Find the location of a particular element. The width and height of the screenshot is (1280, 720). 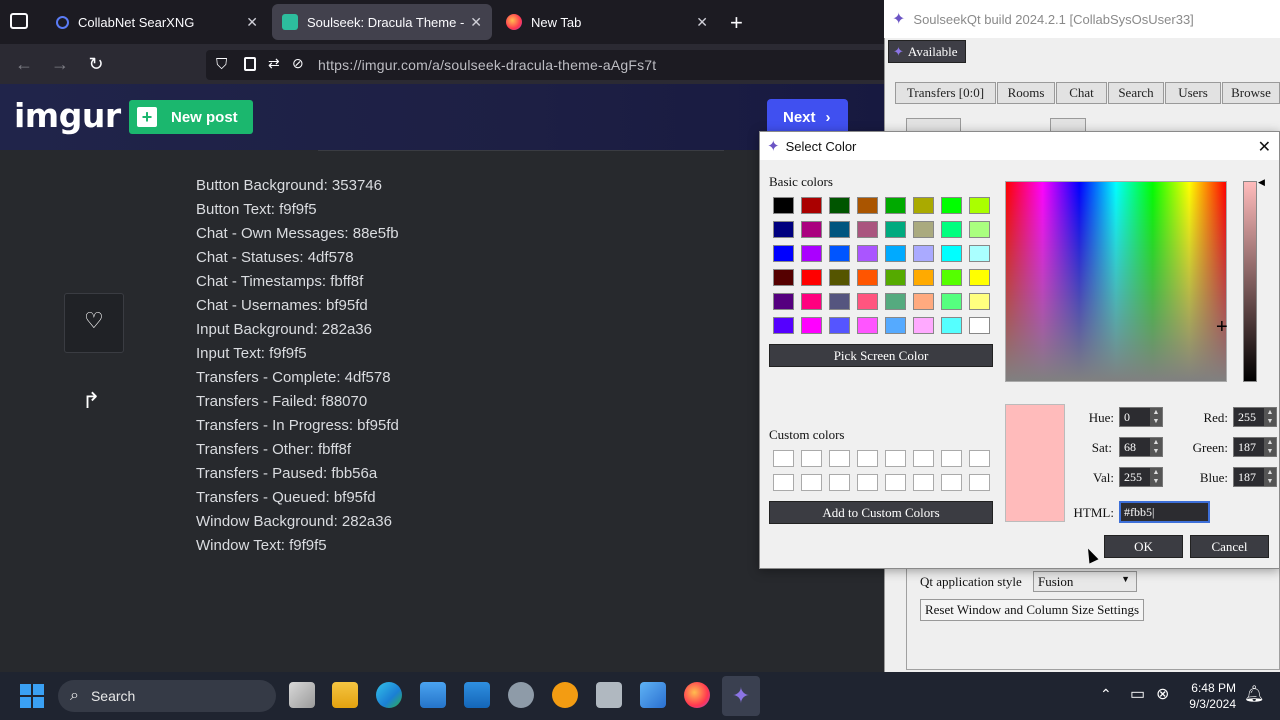

new-tab-icon: + is located at coordinates (736, 23).